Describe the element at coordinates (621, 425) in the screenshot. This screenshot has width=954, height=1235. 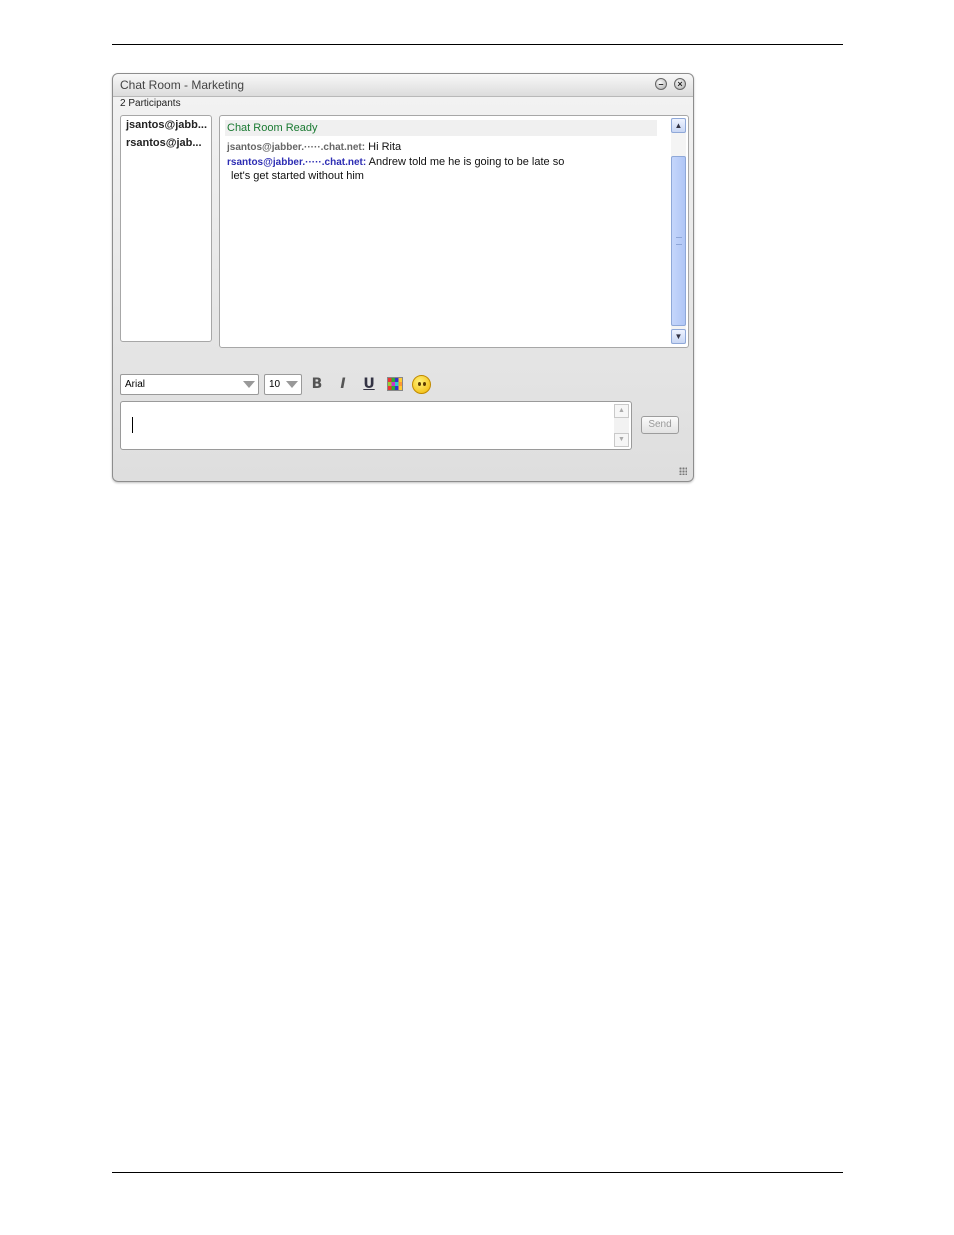
I see `input-scrollbar: ▲ ▼` at that location.